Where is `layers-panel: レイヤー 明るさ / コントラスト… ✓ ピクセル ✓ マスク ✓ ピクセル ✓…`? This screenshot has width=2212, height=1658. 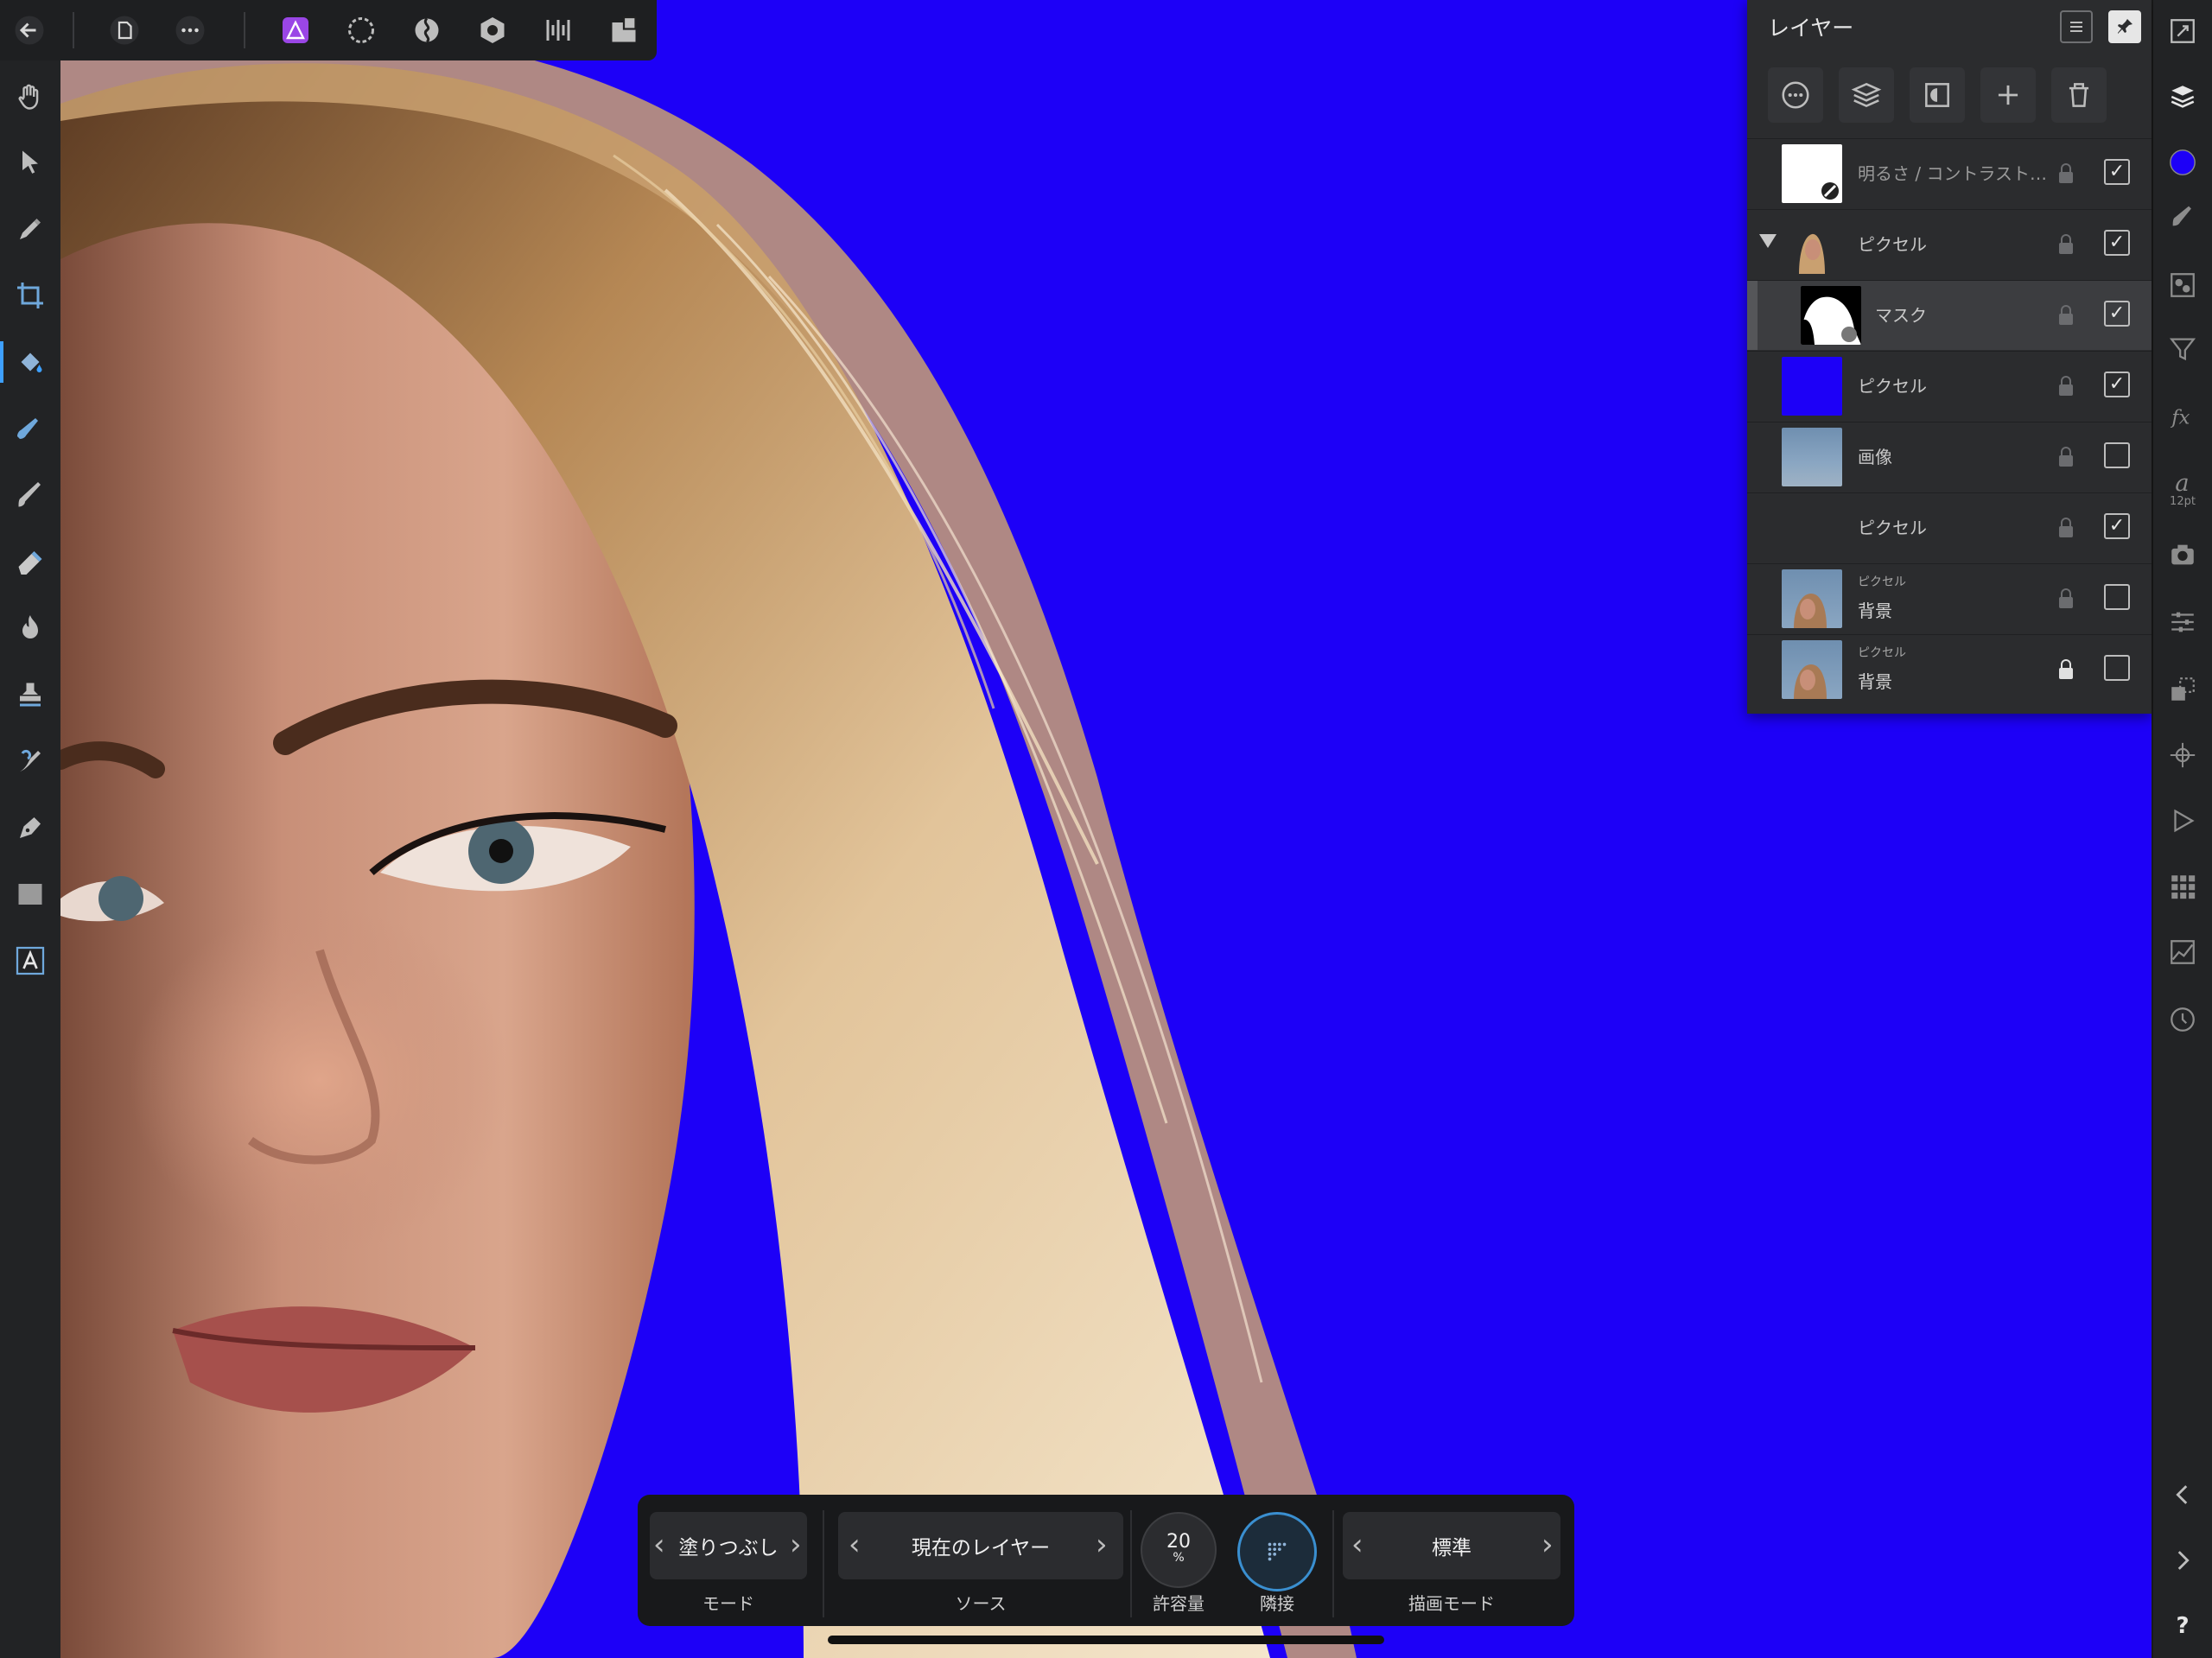 layers-panel: レイヤー 明るさ / コントラスト… ✓ ピクセル ✓ マスク ✓ ピクセル ✓… is located at coordinates (1949, 357).